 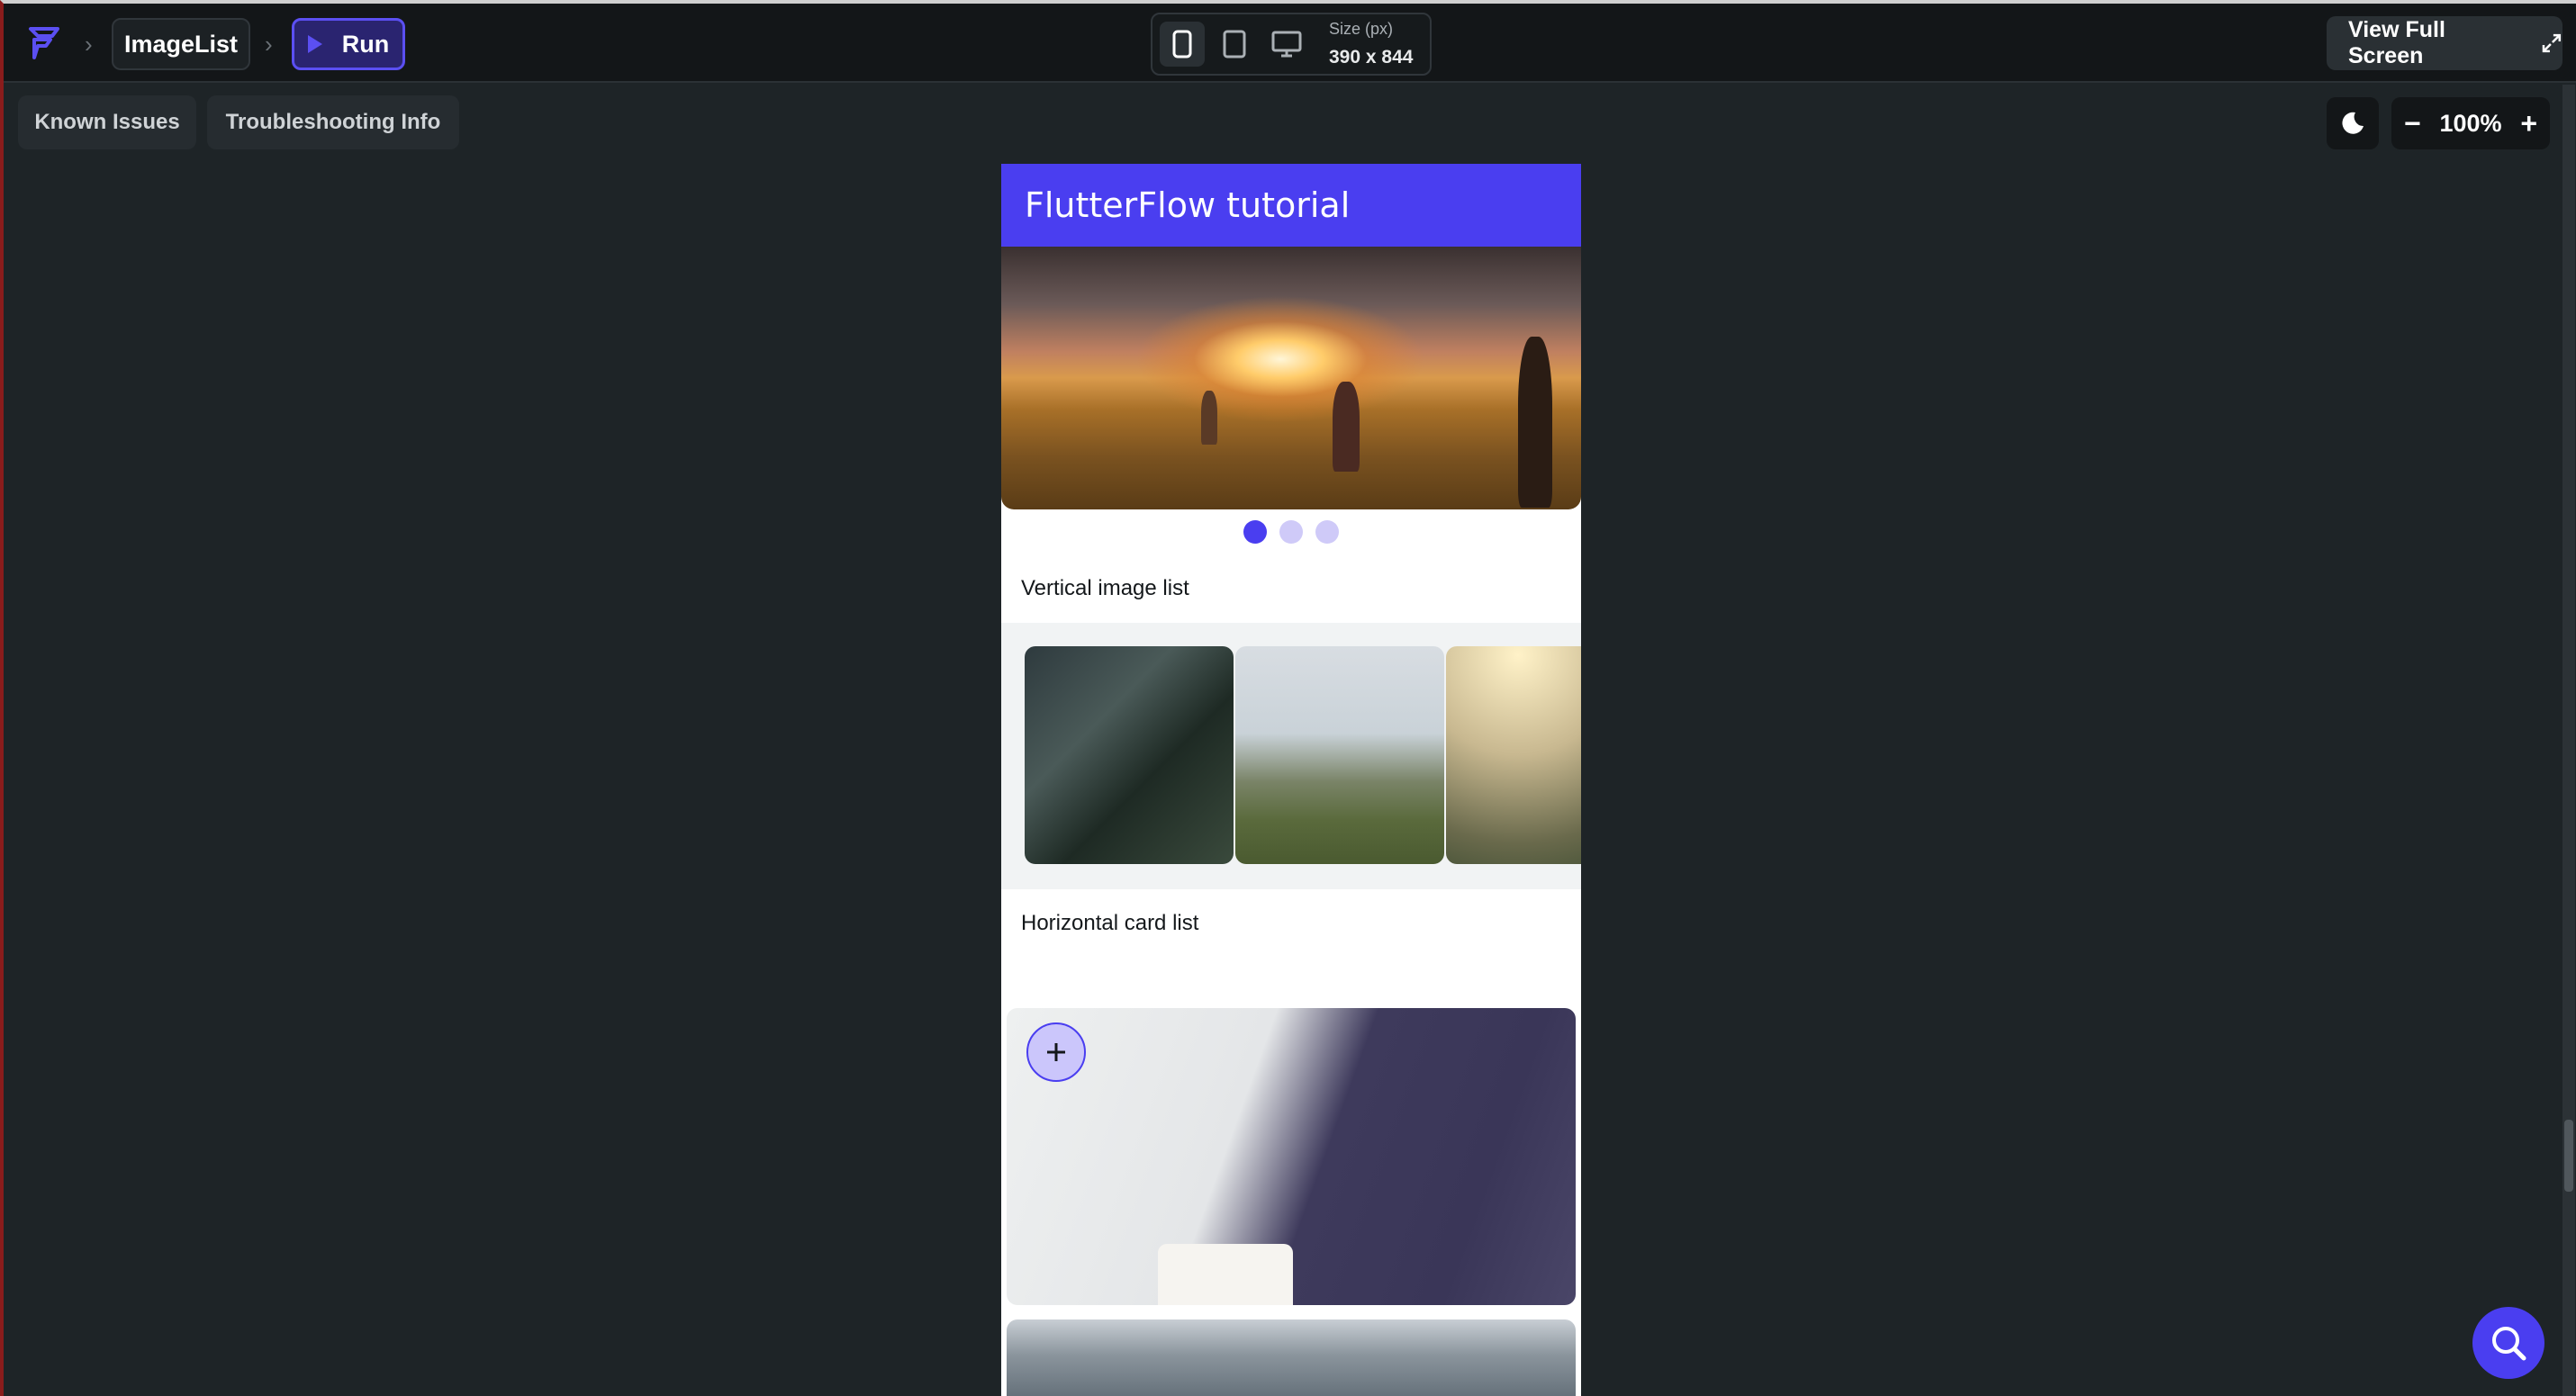 I want to click on right-scrollbar-thumb, so click(x=2568, y=1156).